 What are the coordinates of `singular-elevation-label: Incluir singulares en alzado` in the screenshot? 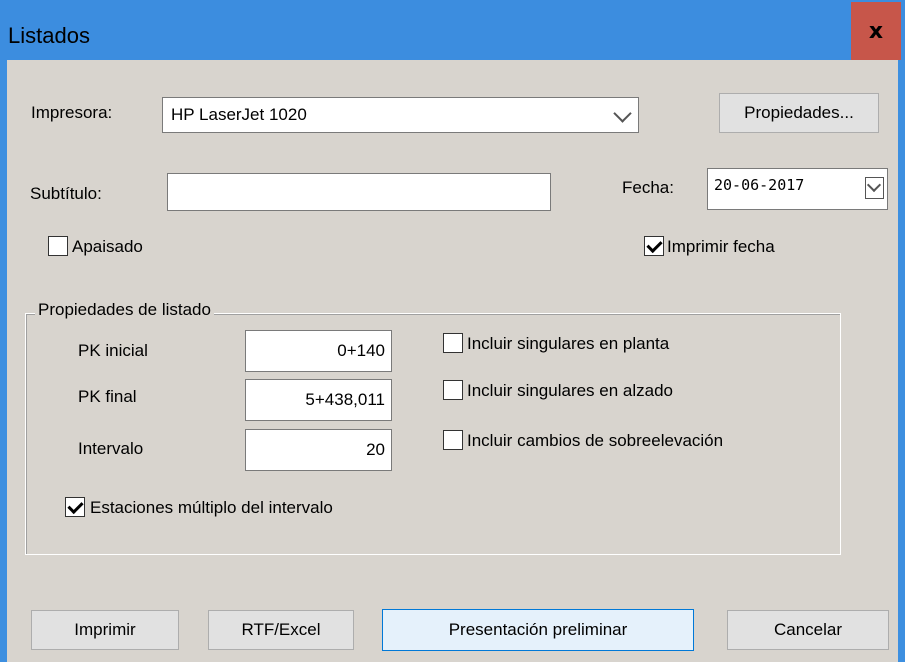 It's located at (570, 390).